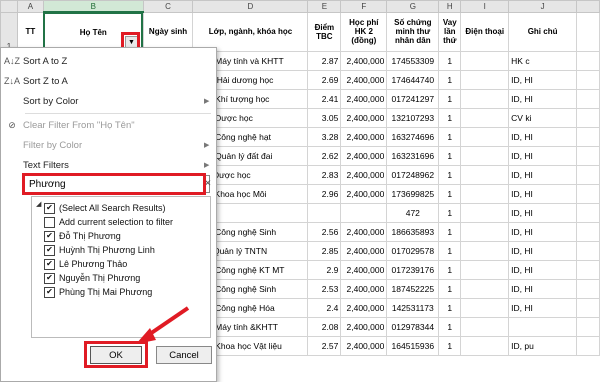  What do you see at coordinates (413, 6) in the screenshot?
I see `column-header-g: G` at bounding box center [413, 6].